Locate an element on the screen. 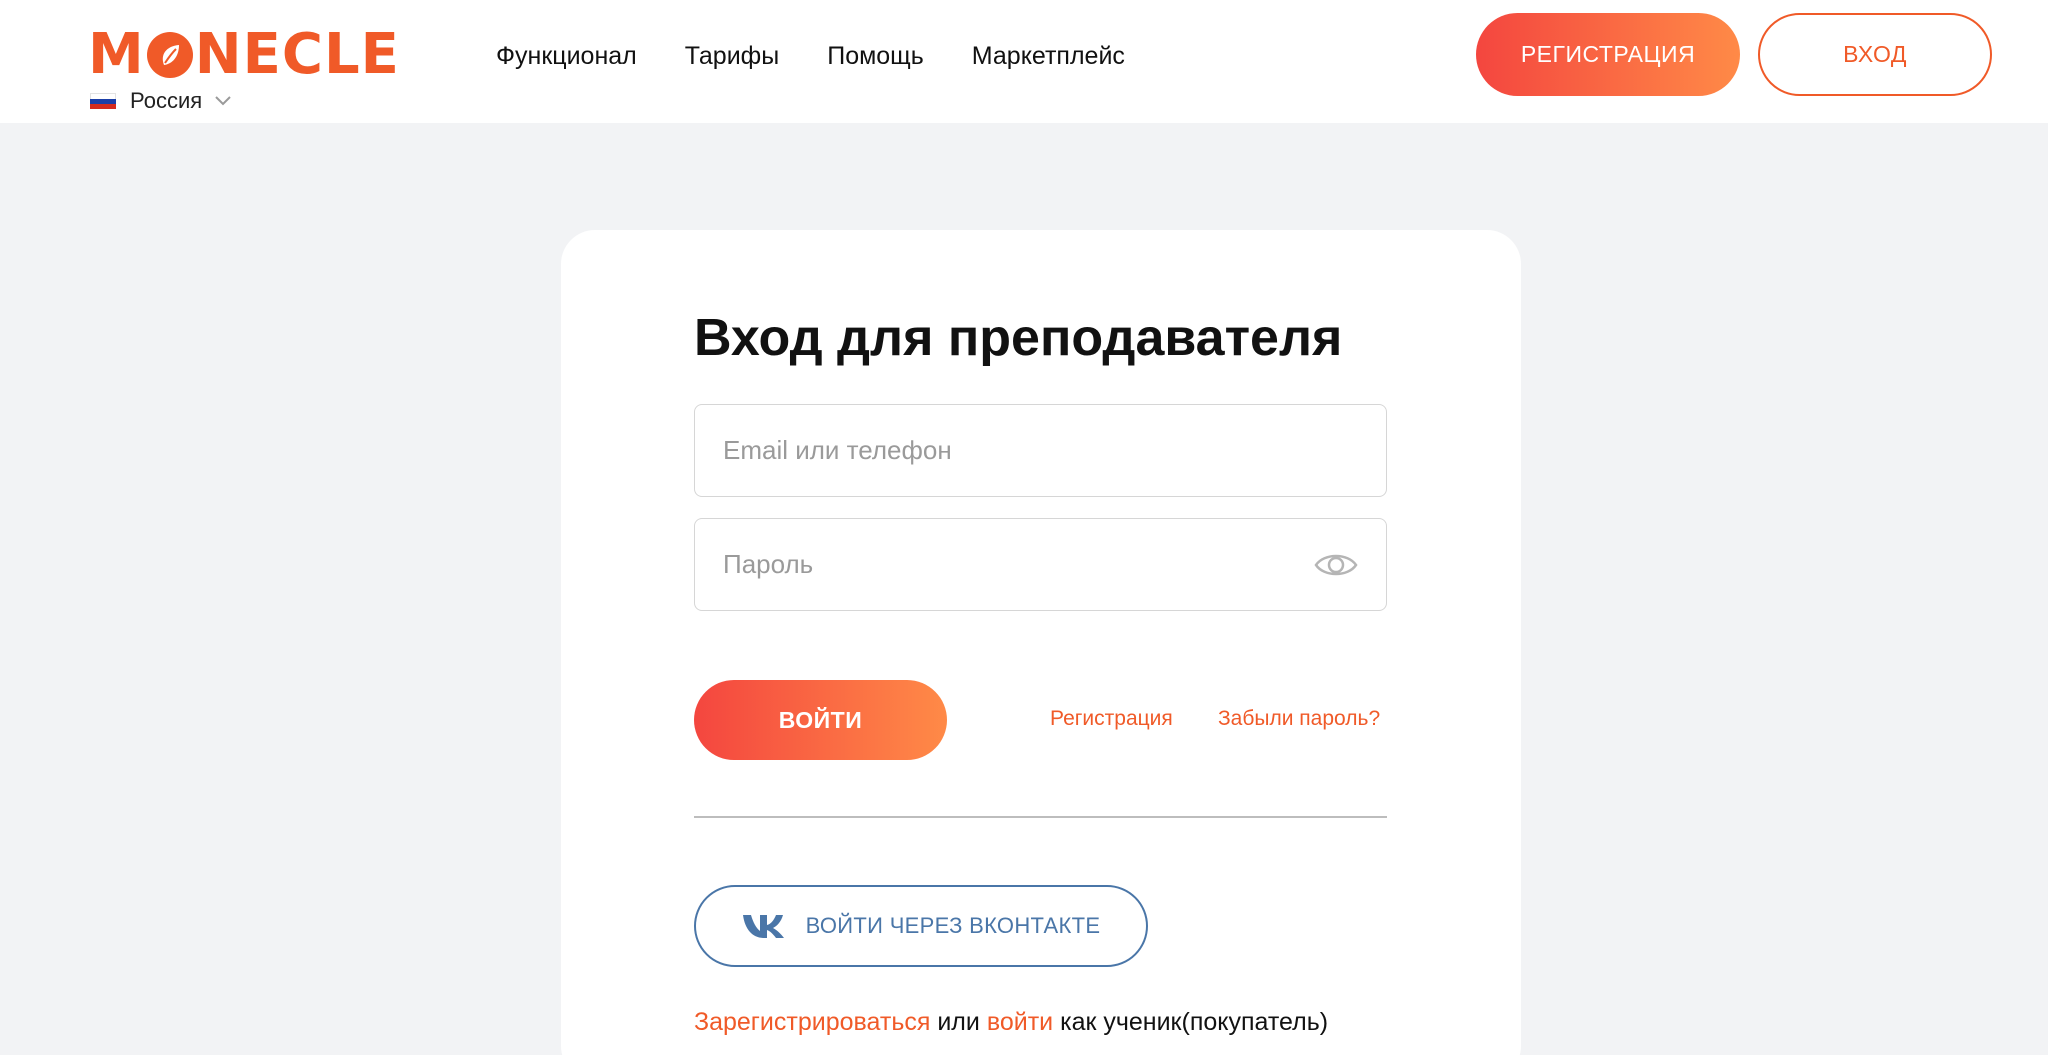 Image resolution: width=2048 pixels, height=1055 pixels. vk-login-label: ВОЙТИ ЧЕРЕЗ ВКОНТАКТЕ is located at coordinates (953, 925).